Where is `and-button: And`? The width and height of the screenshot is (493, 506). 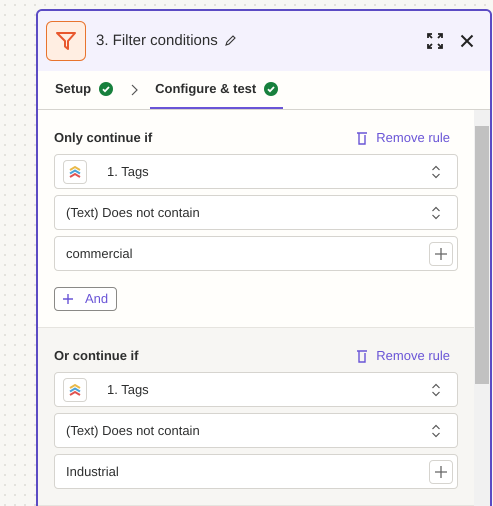
and-button: And is located at coordinates (86, 299).